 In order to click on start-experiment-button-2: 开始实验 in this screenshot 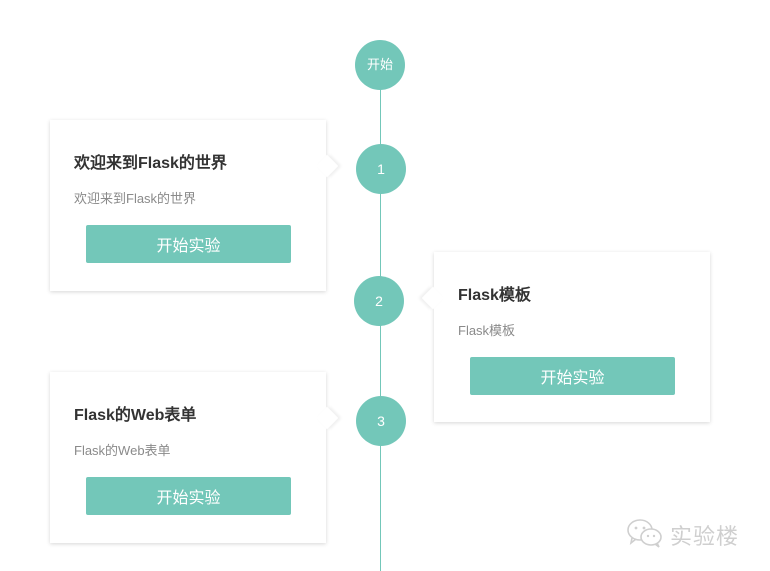, I will do `click(572, 376)`.